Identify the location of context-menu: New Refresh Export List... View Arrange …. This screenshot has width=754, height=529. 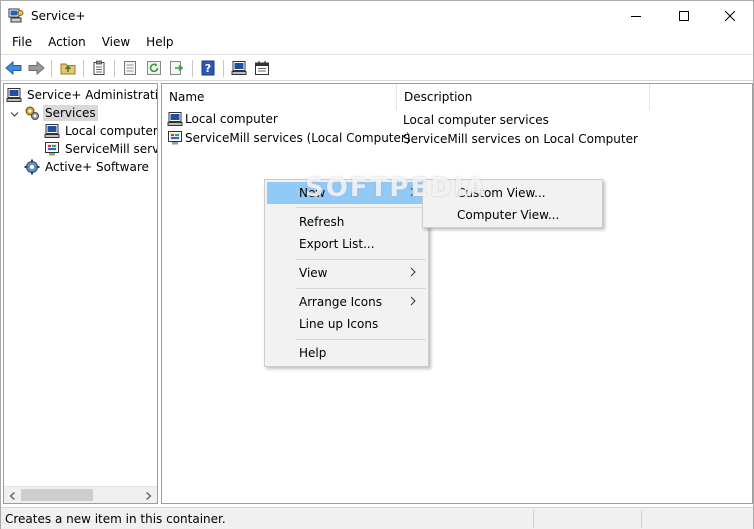
(346, 273).